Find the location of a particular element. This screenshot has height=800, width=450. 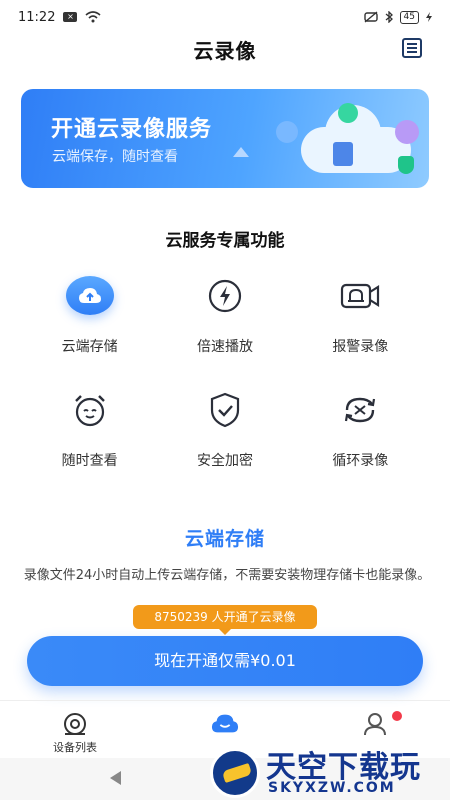

bluetooth-icon is located at coordinates (389, 17).